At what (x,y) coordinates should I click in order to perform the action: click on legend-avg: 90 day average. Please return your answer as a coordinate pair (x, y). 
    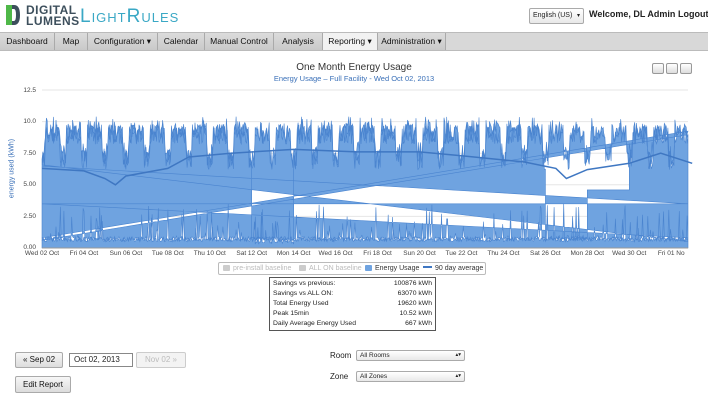
    Looking at the image, I should click on (453, 268).